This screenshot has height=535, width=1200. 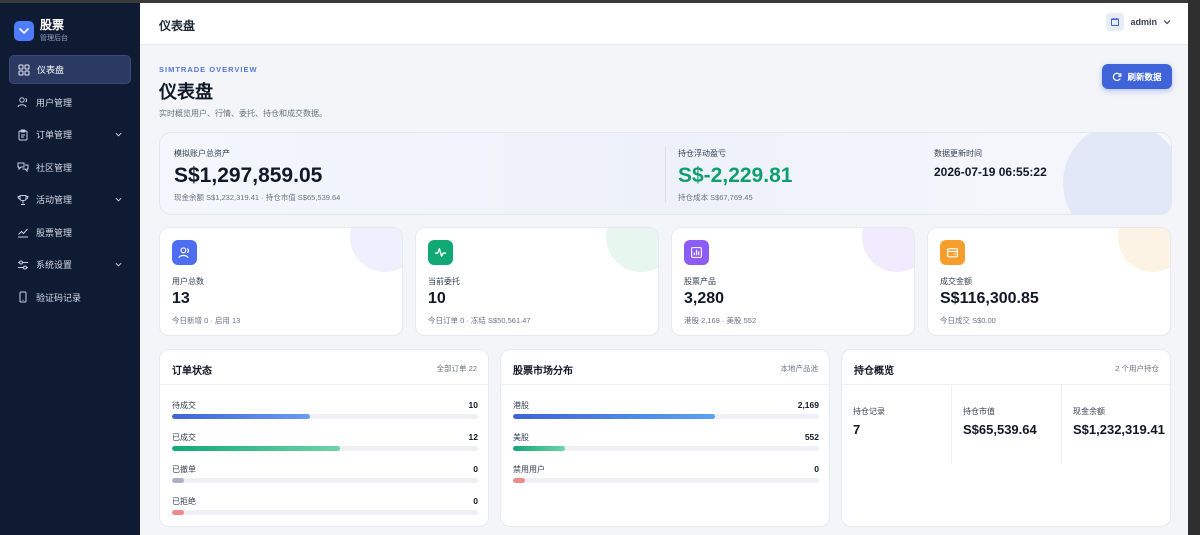 What do you see at coordinates (952, 252) in the screenshot?
I see `wallet-icon` at bounding box center [952, 252].